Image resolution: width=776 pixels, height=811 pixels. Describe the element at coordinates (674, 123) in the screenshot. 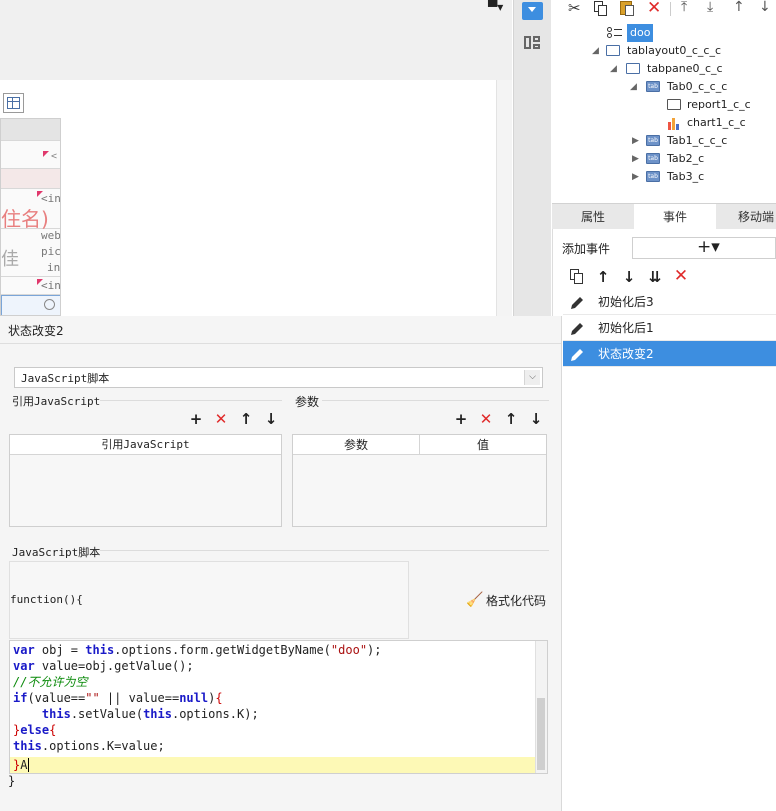

I see `chart-icon` at that location.